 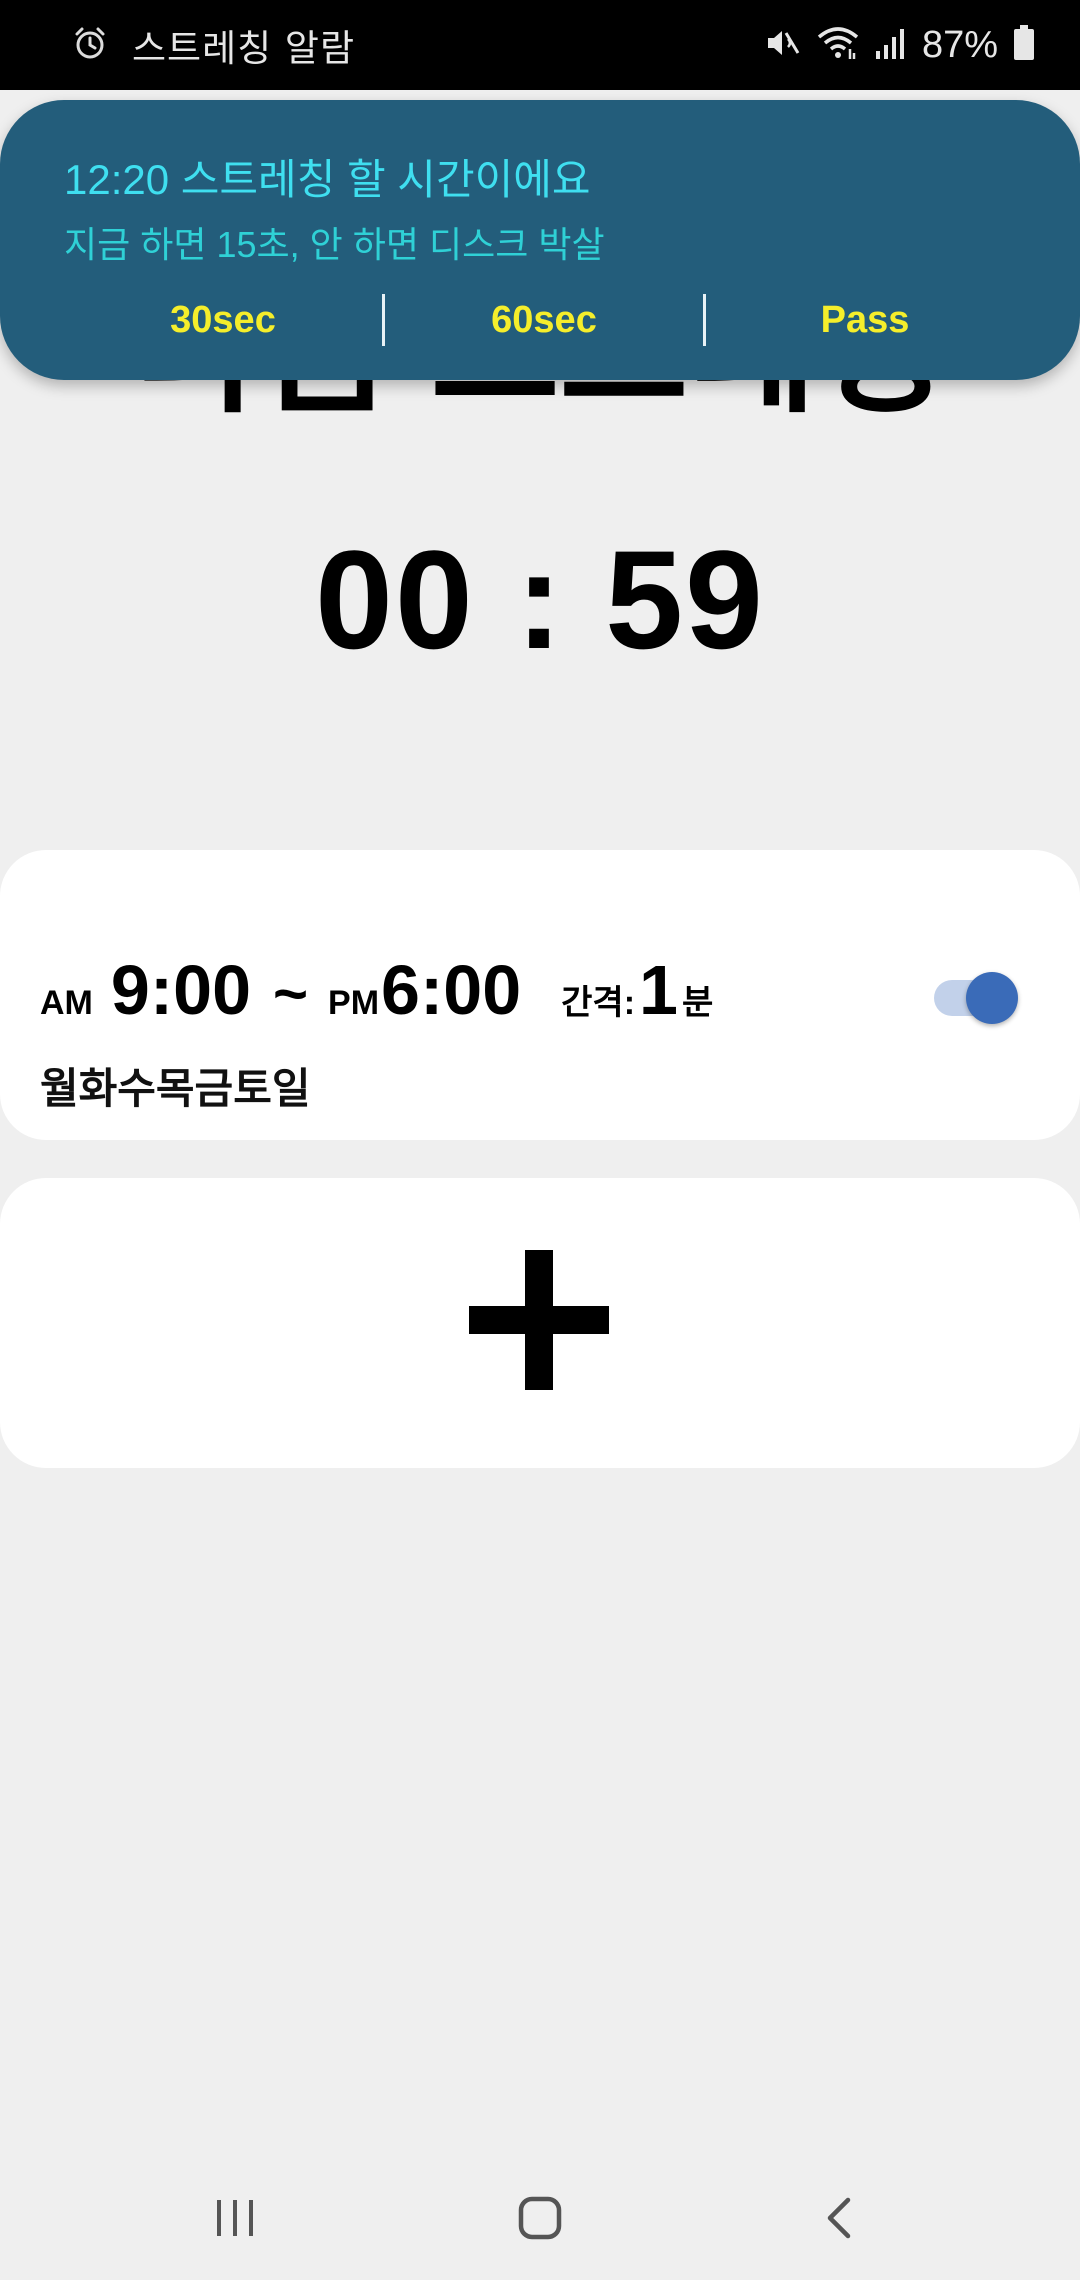 What do you see at coordinates (891, 45) in the screenshot?
I see `signal-icon` at bounding box center [891, 45].